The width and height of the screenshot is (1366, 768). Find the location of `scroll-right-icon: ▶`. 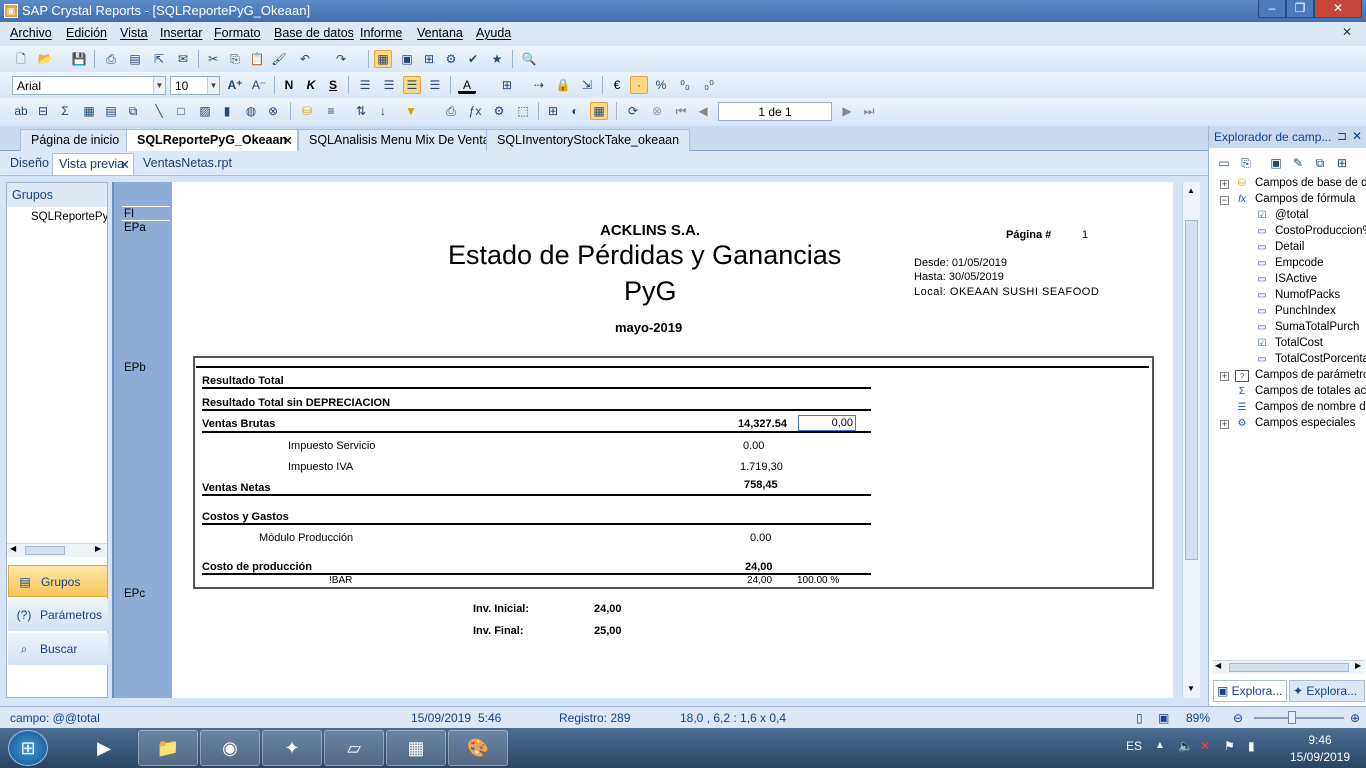

scroll-right-icon: ▶ is located at coordinates (98, 548).